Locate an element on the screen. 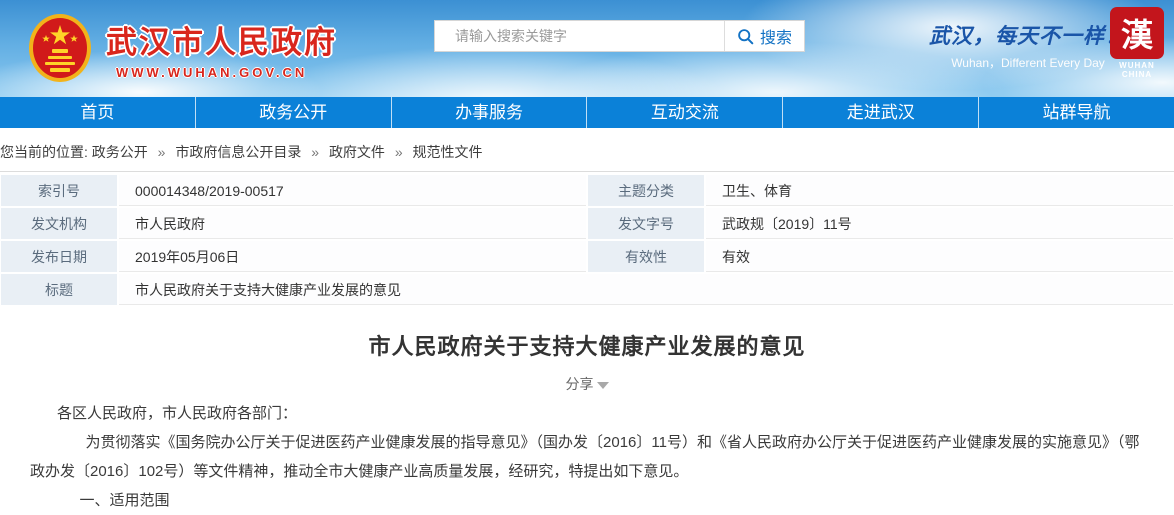  nav-item-site-map: 站群导航 is located at coordinates (1076, 112).